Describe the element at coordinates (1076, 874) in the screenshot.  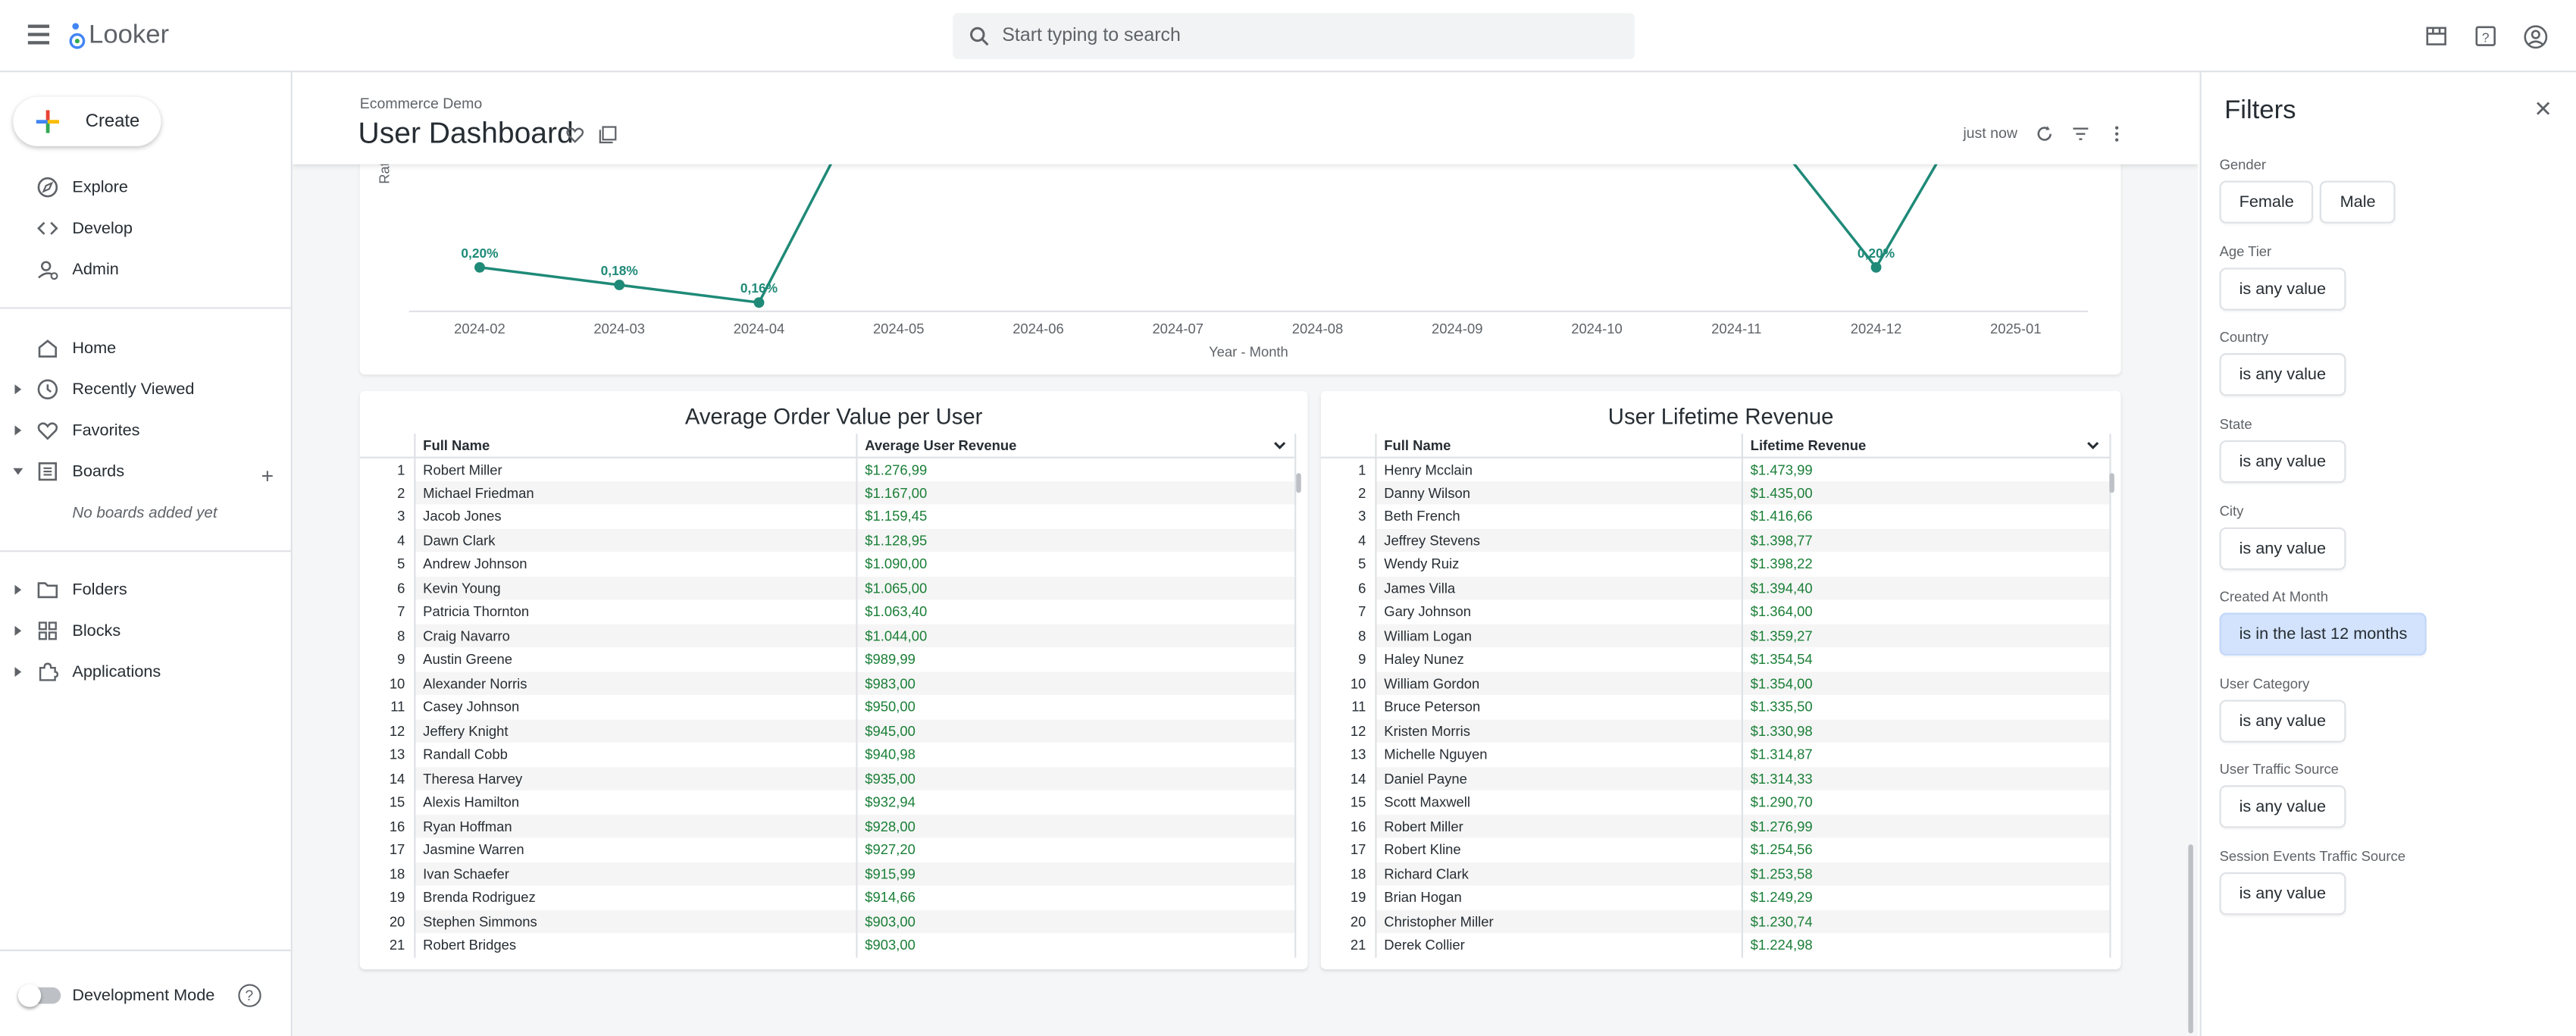
I see `cell-value: $915,99` at that location.